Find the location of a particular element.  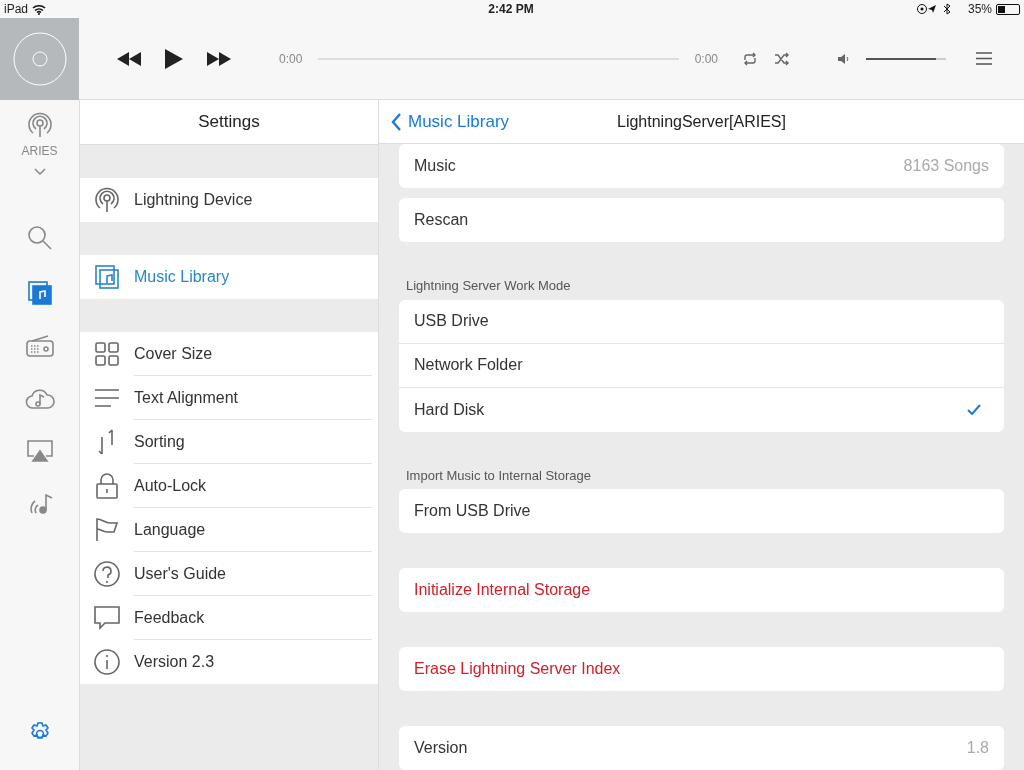

battery-percent: 35% is located at coordinates (979, 9).